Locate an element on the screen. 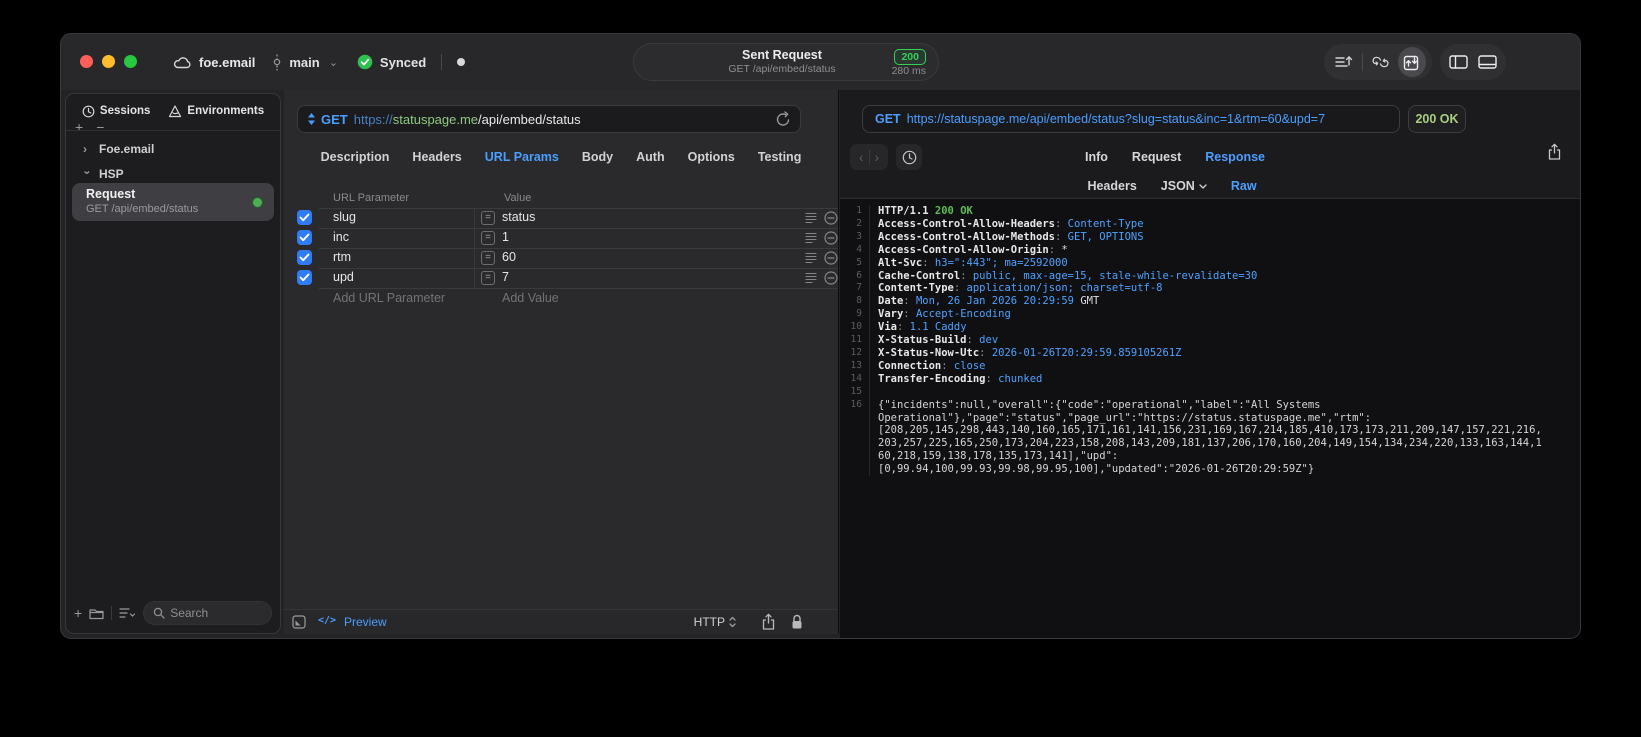  tree-item-hsp: › HSP is located at coordinates (173, 174).